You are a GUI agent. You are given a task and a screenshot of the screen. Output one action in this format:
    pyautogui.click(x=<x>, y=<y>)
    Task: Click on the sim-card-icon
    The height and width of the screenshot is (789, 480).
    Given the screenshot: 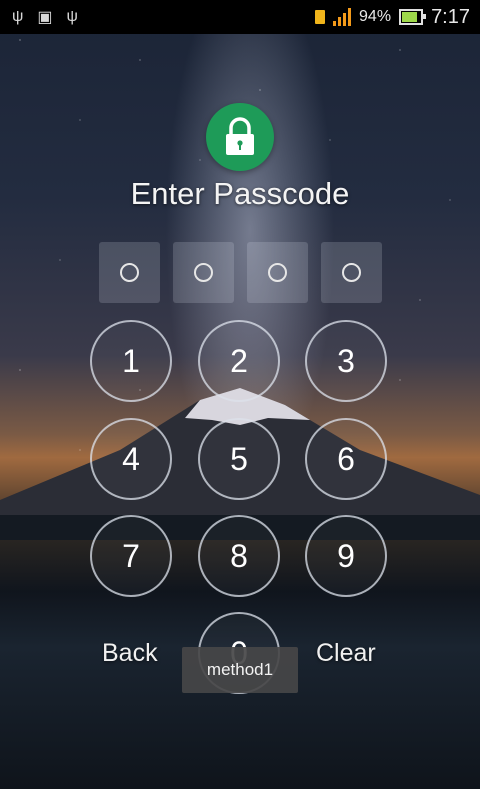 What is the action you would take?
    pyautogui.click(x=320, y=17)
    